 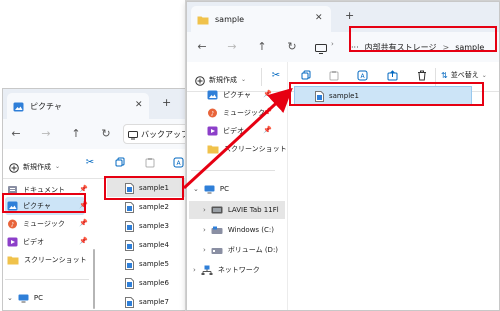 I want to click on arrow-overlay, so click(x=237, y=138).